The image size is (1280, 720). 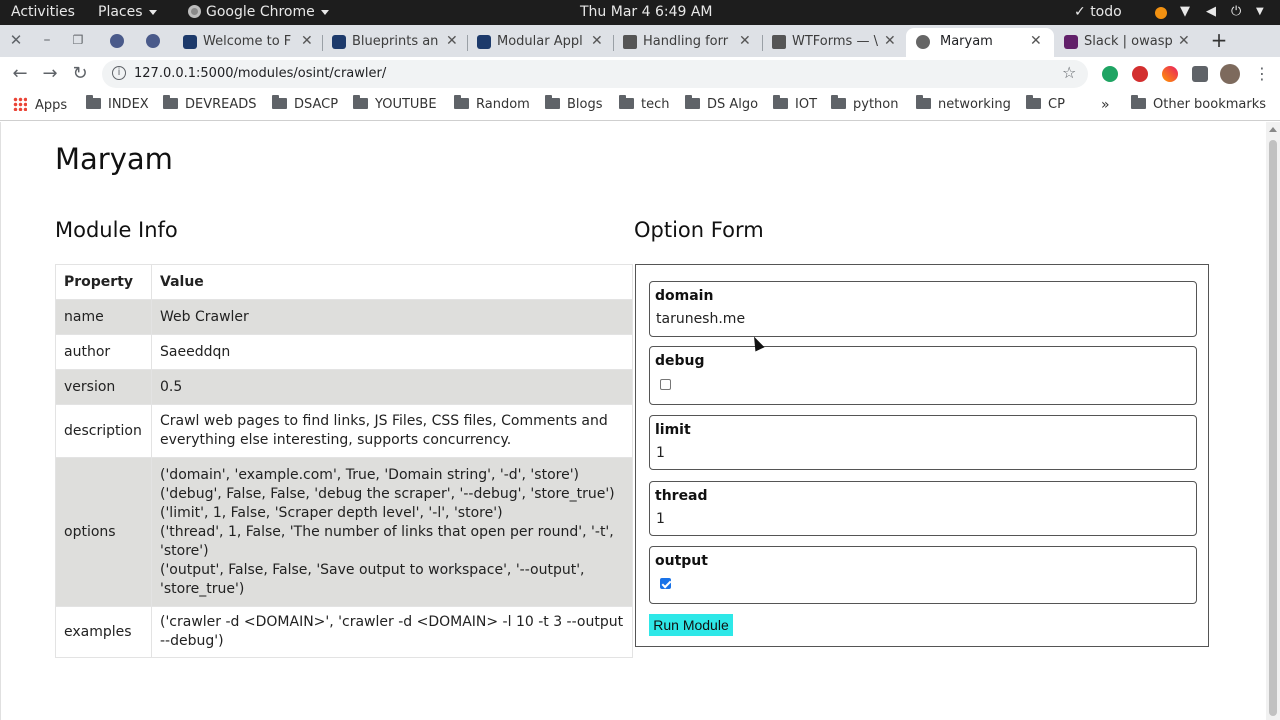 What do you see at coordinates (1230, 74) in the screenshot?
I see `avatar` at bounding box center [1230, 74].